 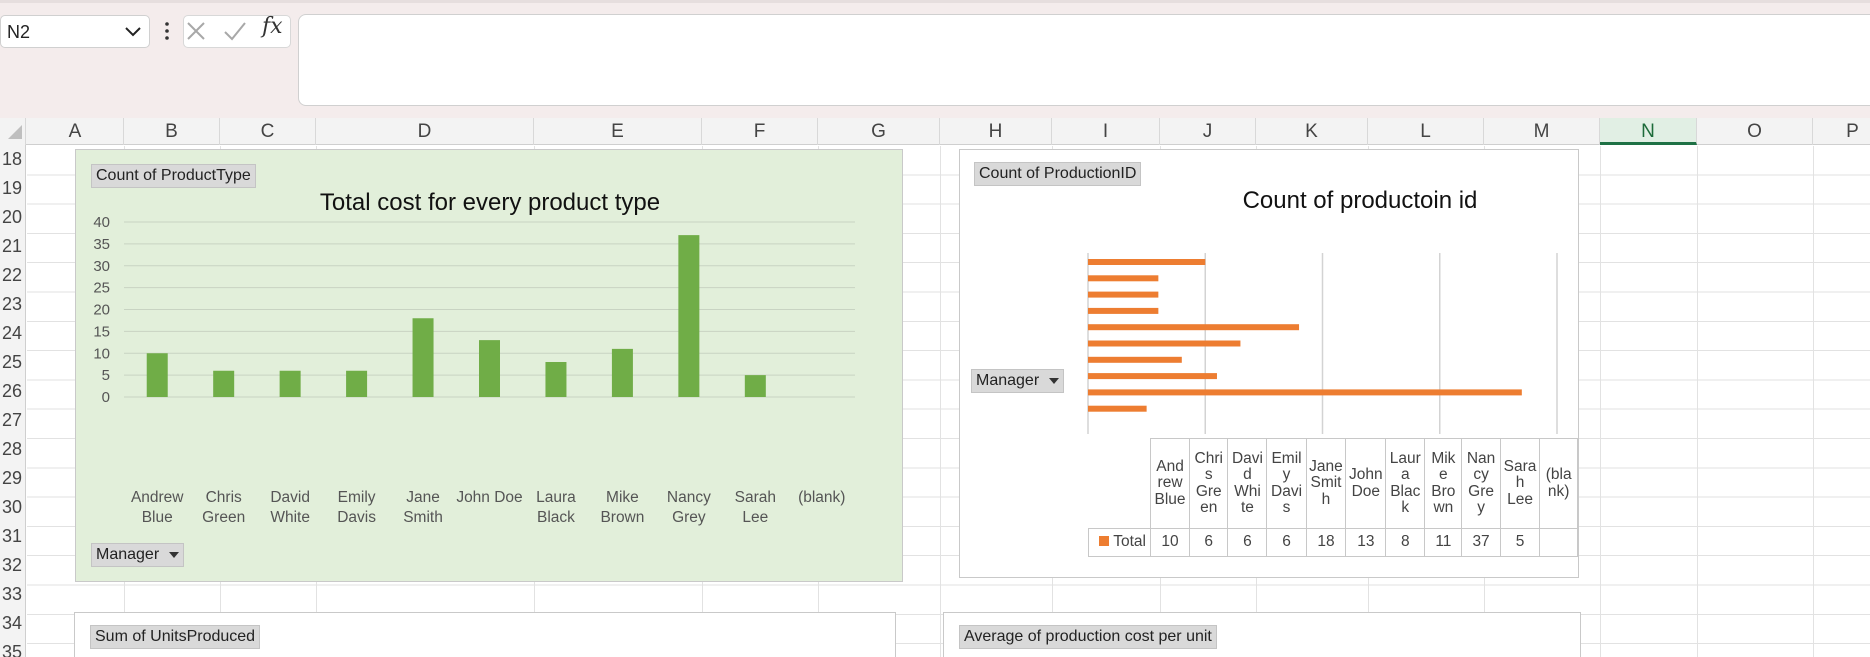 What do you see at coordinates (879, 131) in the screenshot?
I see `column-header-G: G` at bounding box center [879, 131].